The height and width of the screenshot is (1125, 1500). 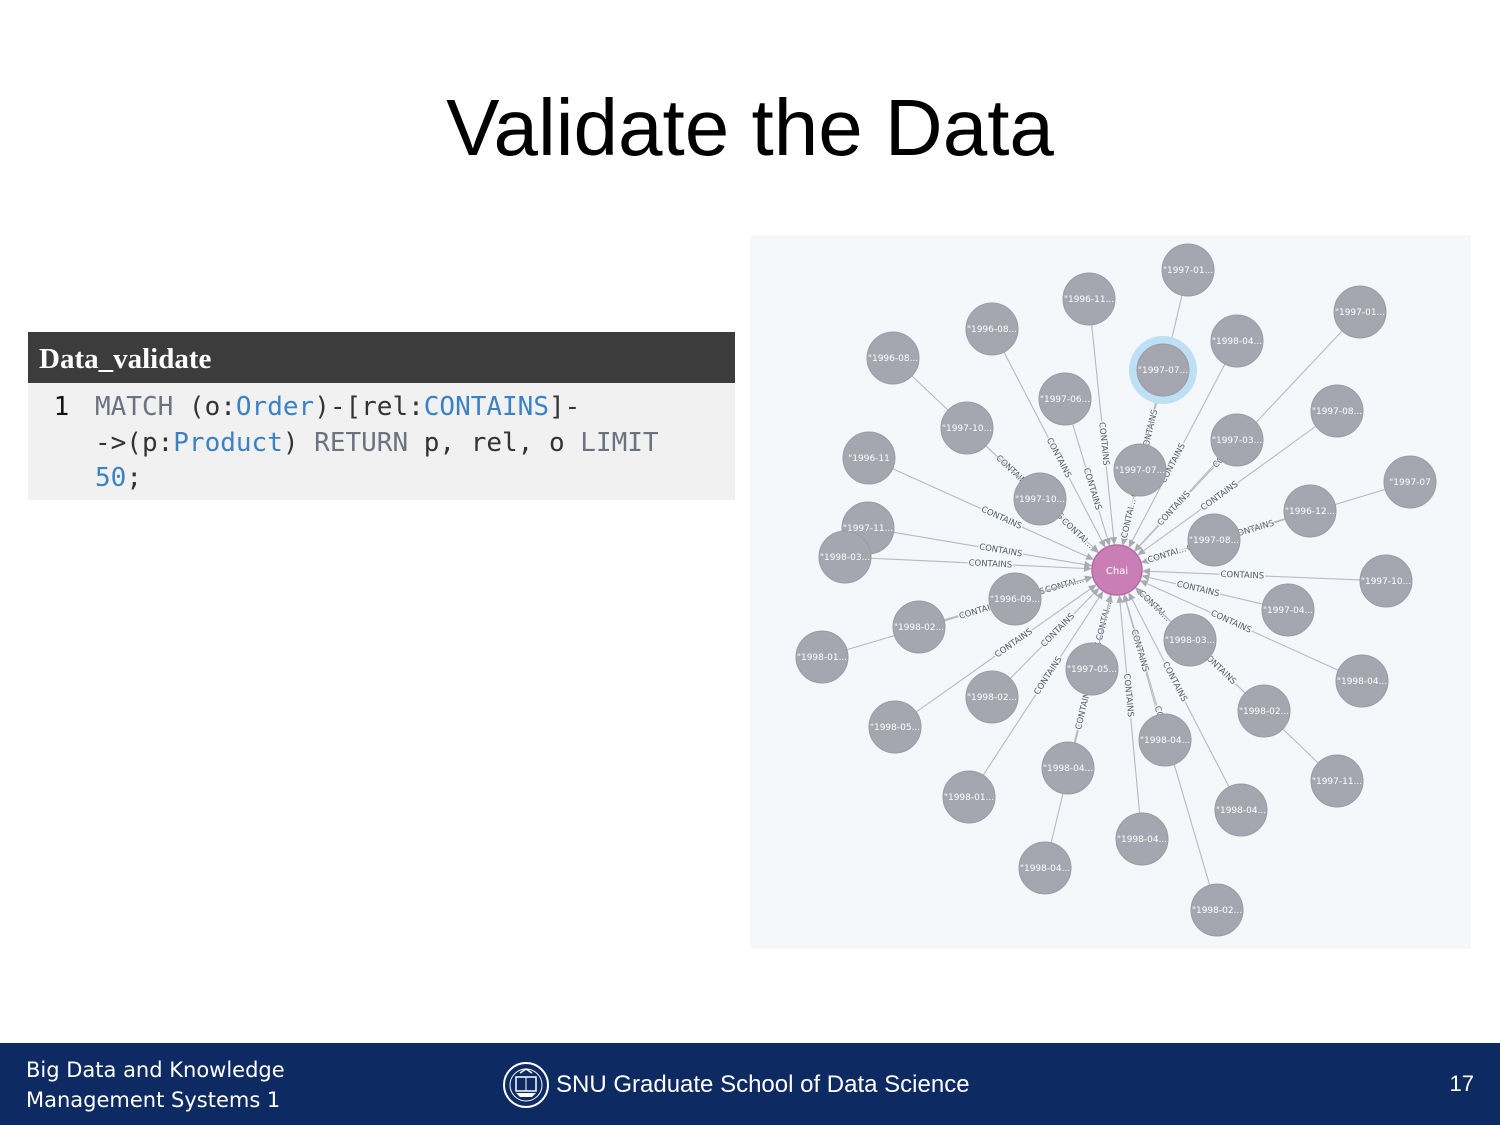 I want to click on code-token: )-[rel:, so click(x=369, y=407).